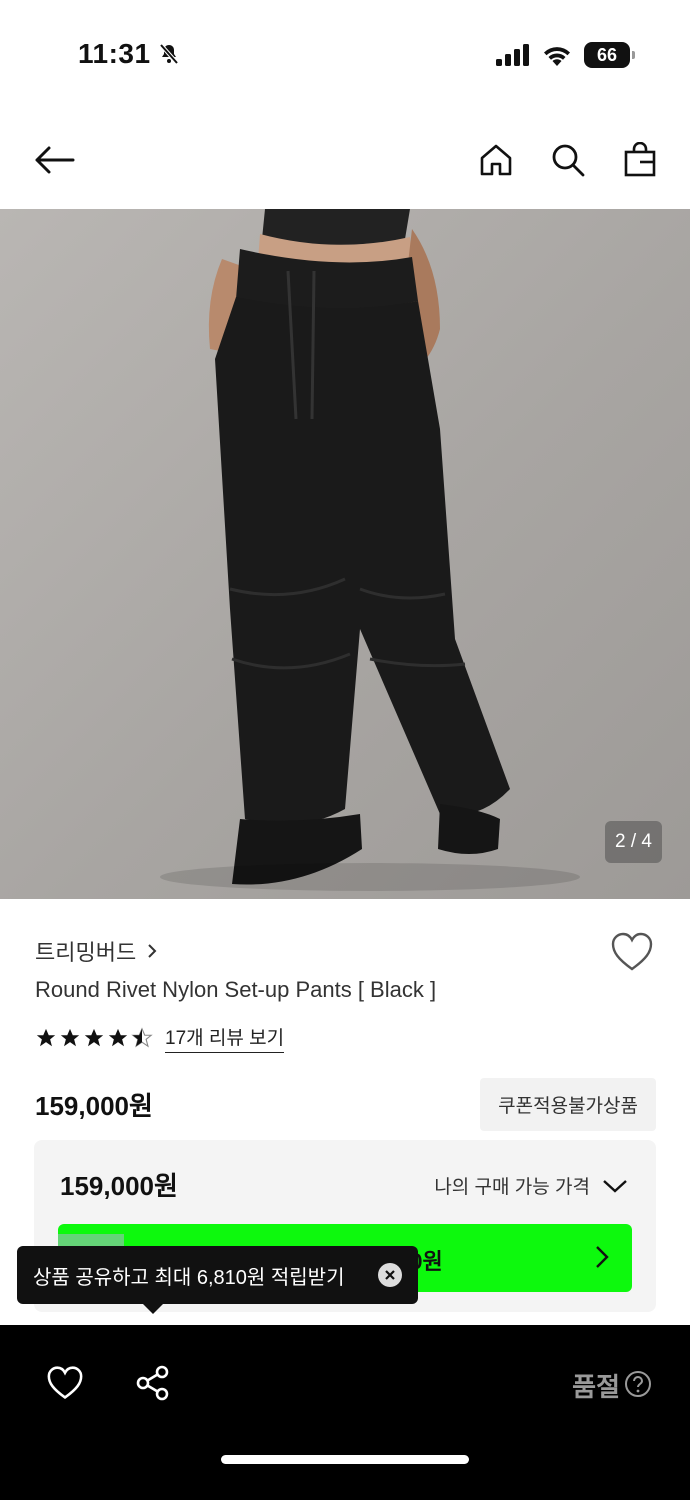  I want to click on share-icon, so click(152, 1383).